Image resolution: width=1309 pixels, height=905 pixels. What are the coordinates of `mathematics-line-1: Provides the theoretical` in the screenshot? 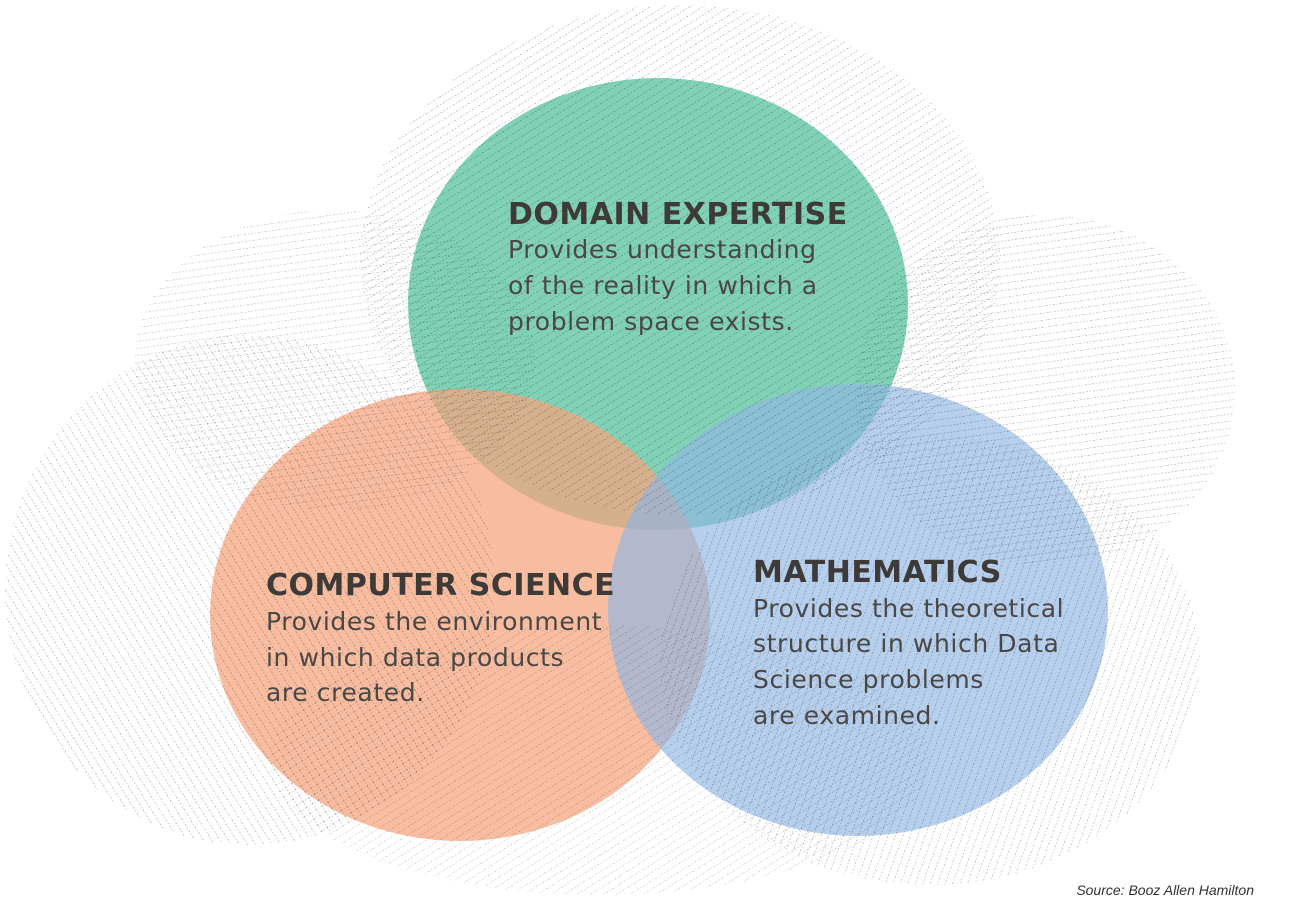 It's located at (908, 608).